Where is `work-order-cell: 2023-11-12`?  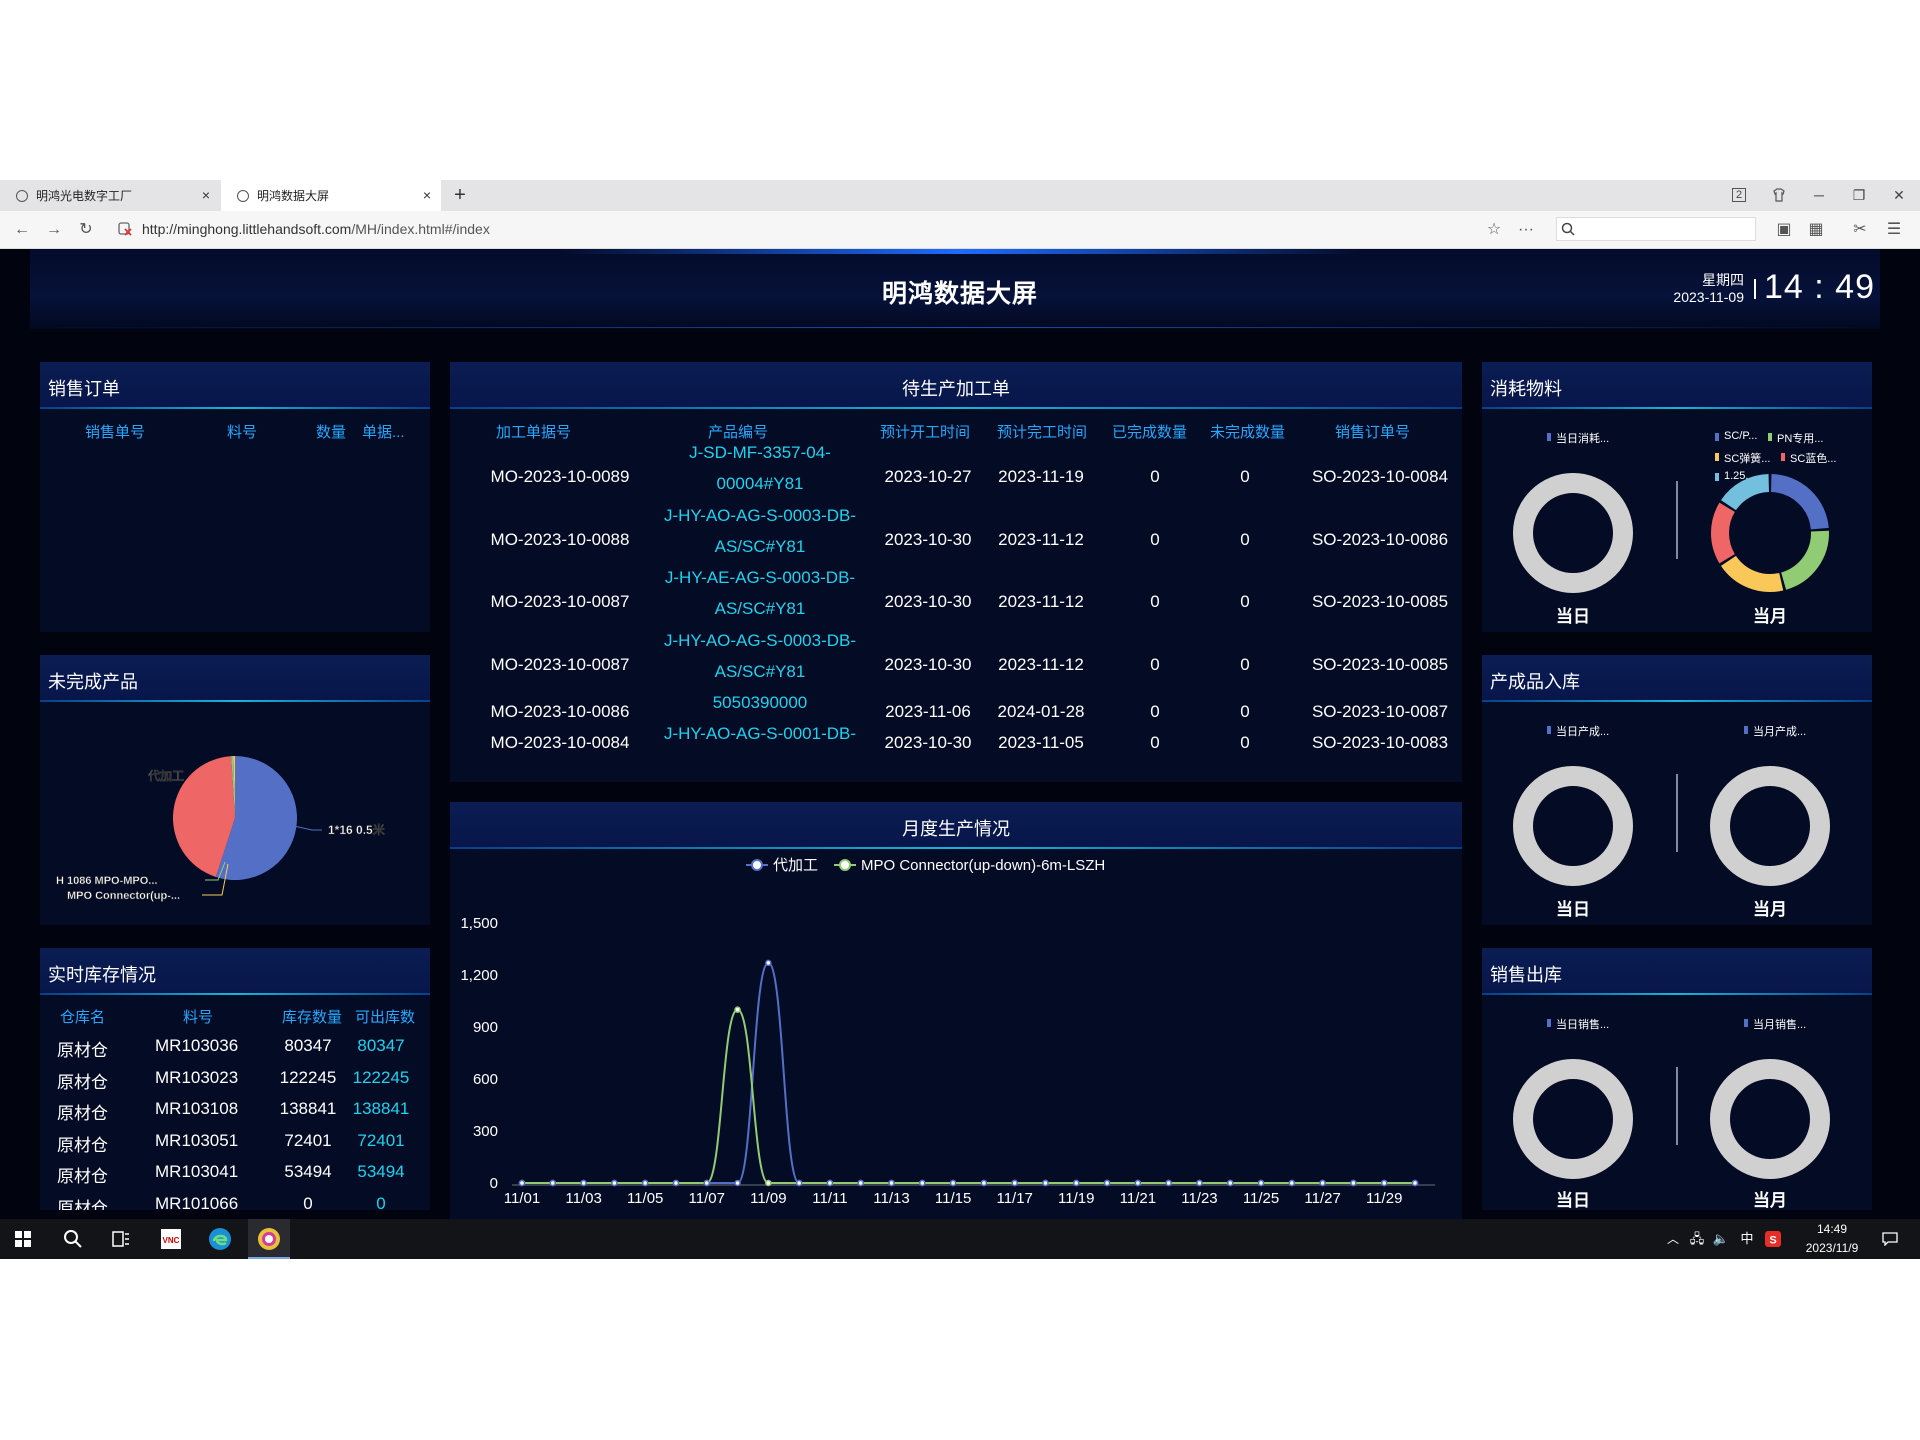
work-order-cell: 2023-11-12 is located at coordinates (1041, 539).